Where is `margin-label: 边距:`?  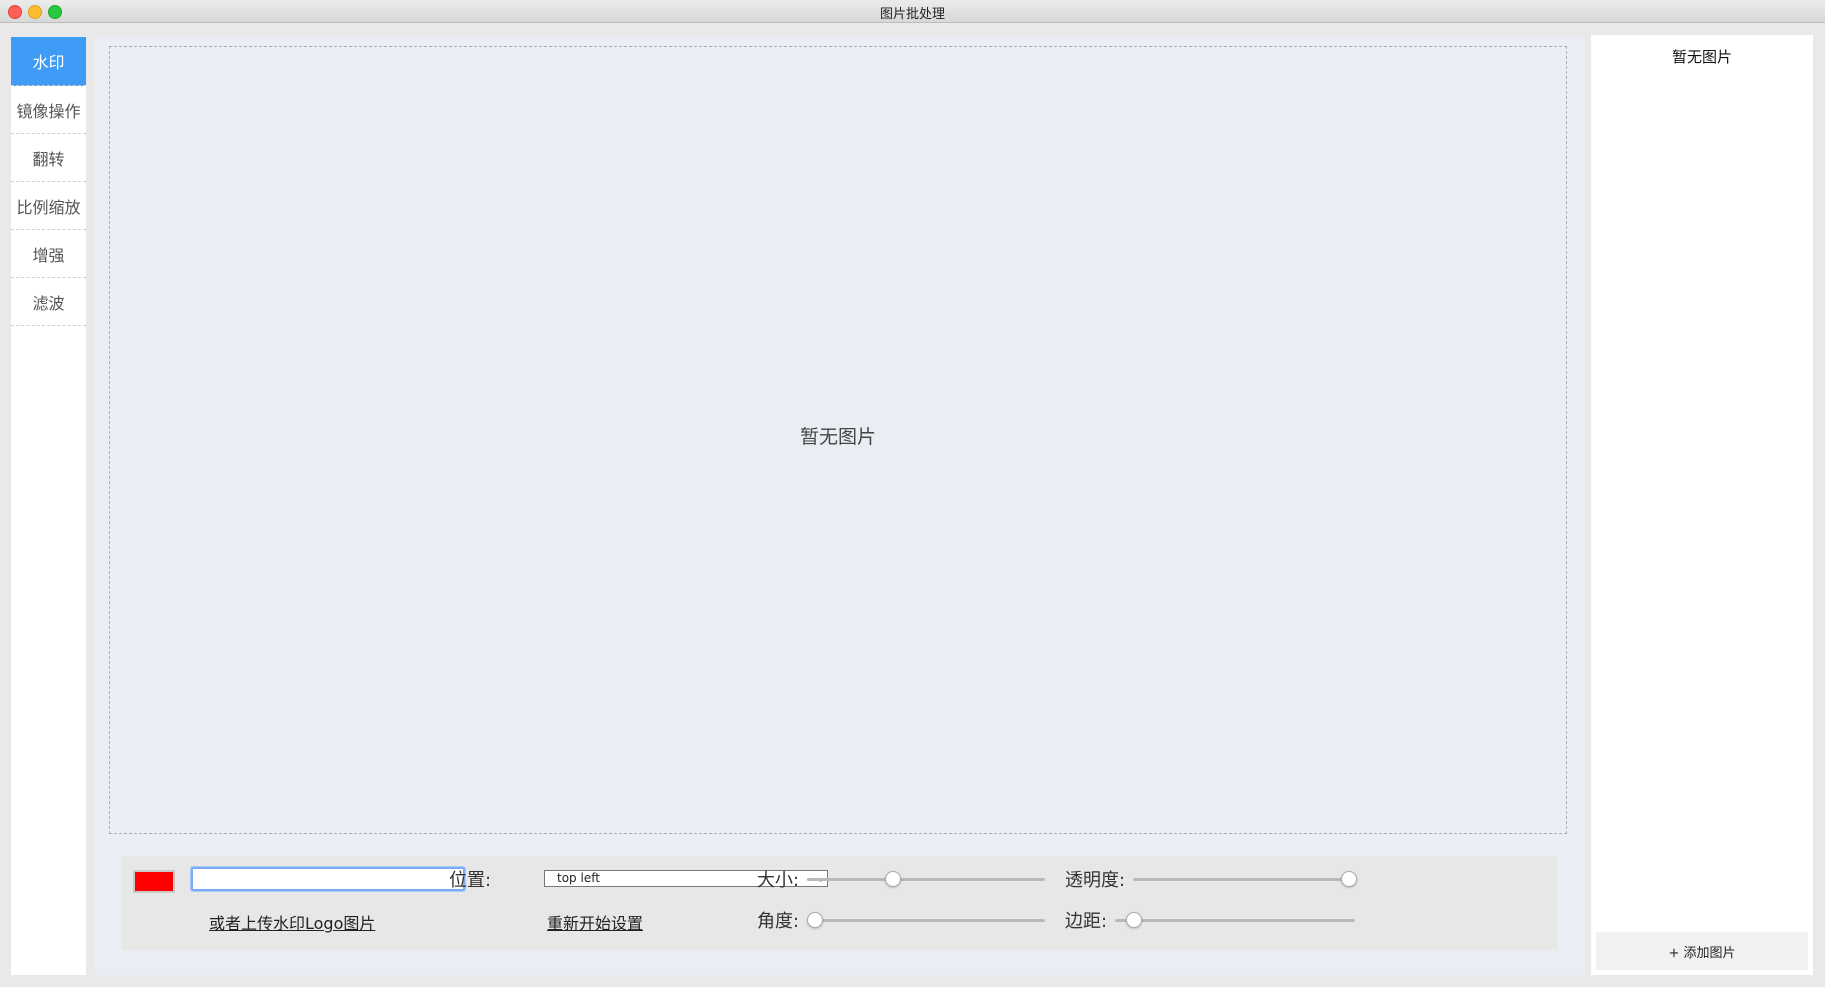
margin-label: 边距: is located at coordinates (1086, 921).